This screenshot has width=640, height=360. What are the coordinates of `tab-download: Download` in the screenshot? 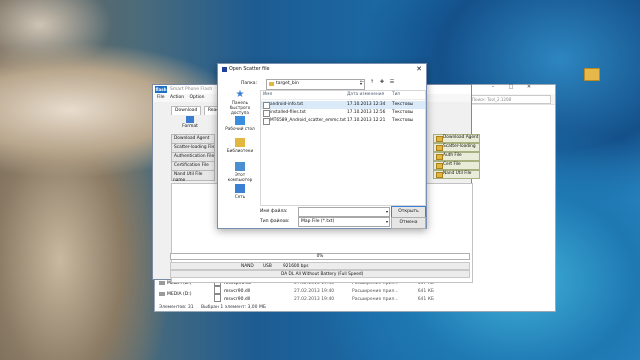 It's located at (186, 110).